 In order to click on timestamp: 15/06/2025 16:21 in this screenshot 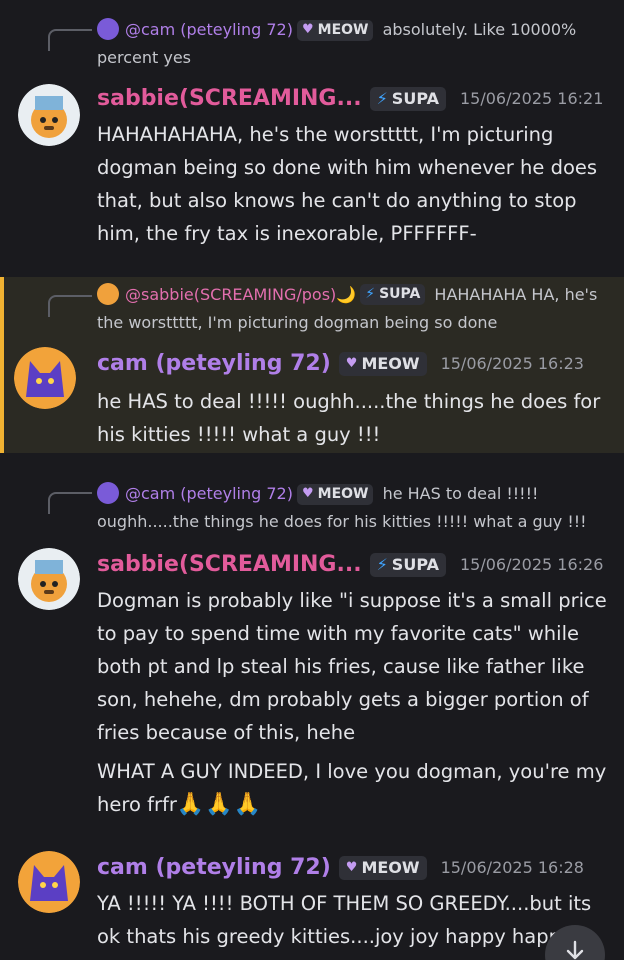, I will do `click(531, 98)`.